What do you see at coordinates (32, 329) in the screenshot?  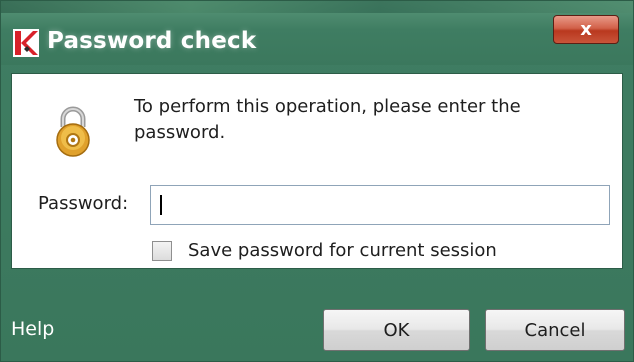 I see `help-link: Help` at bounding box center [32, 329].